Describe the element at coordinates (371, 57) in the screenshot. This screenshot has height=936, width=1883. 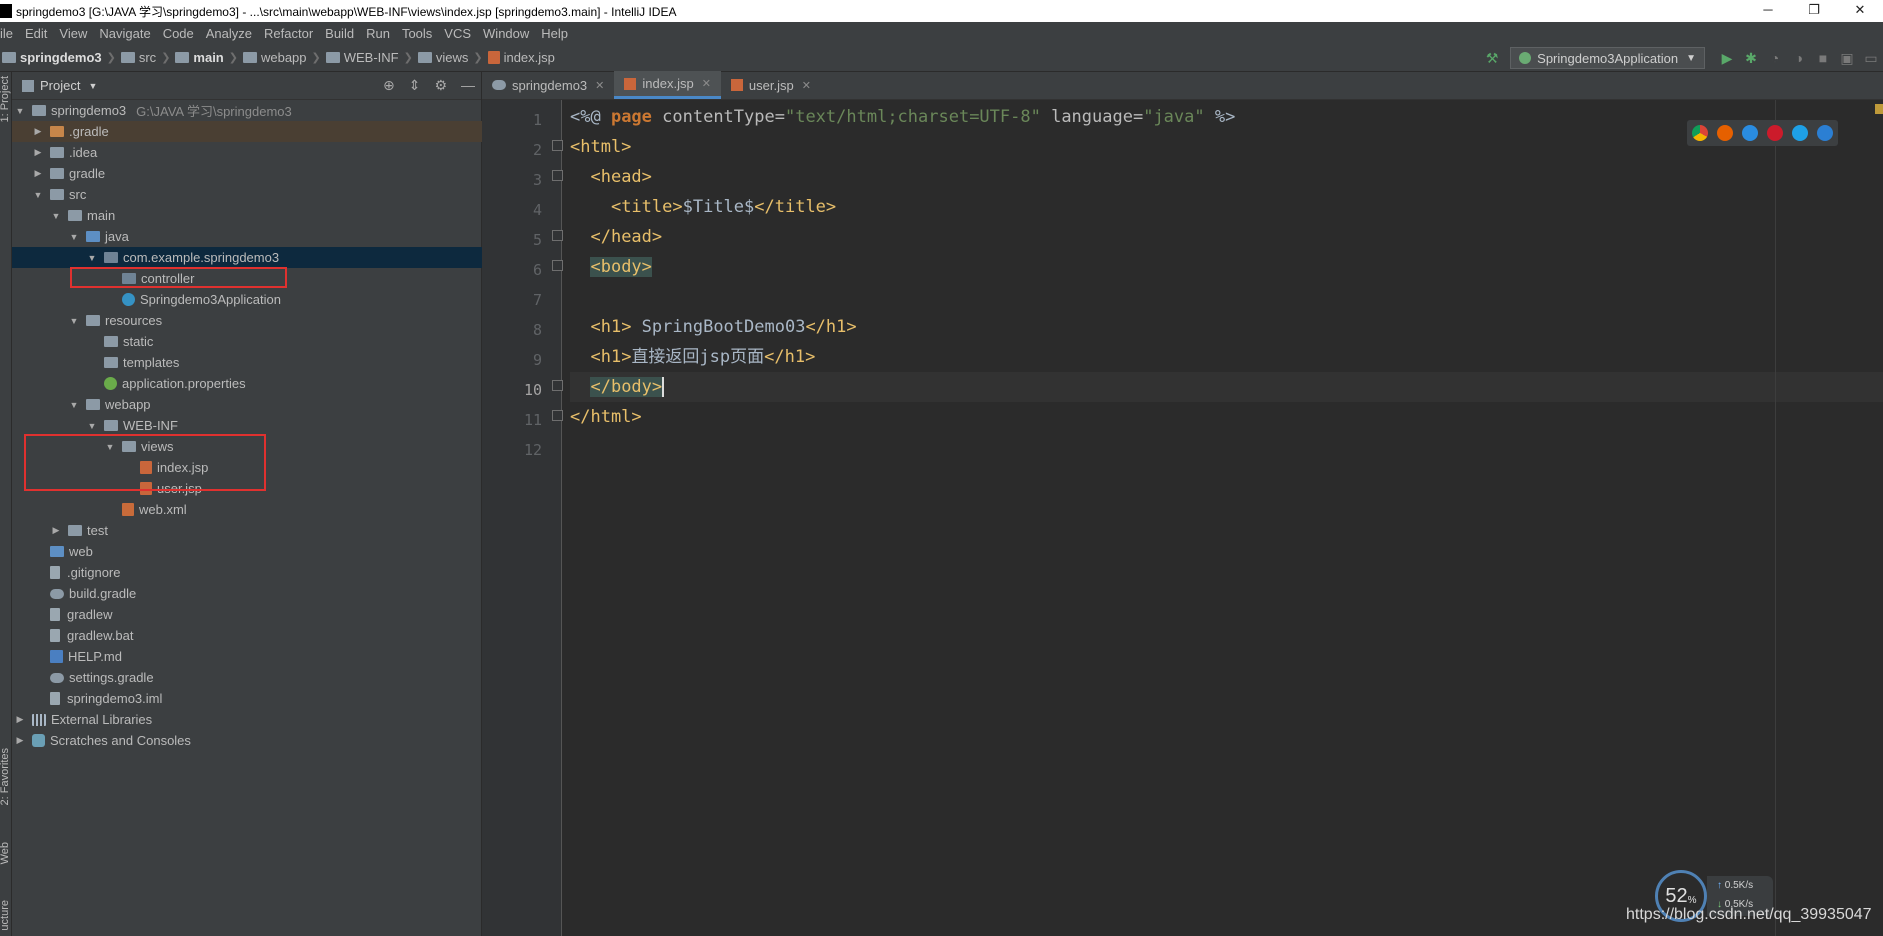
I see `breadcrumb-web-inf: WEB-INF` at that location.